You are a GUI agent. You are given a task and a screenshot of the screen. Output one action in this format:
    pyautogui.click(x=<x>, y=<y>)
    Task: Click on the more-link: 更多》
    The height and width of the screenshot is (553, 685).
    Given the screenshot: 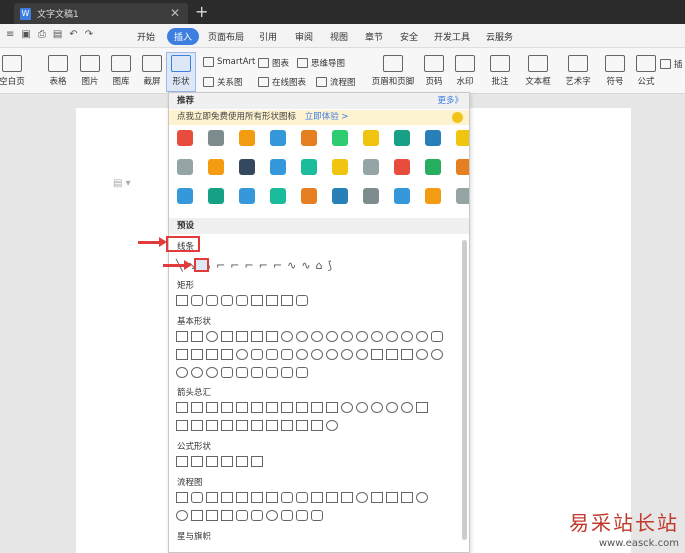 What is the action you would take?
    pyautogui.click(x=450, y=101)
    